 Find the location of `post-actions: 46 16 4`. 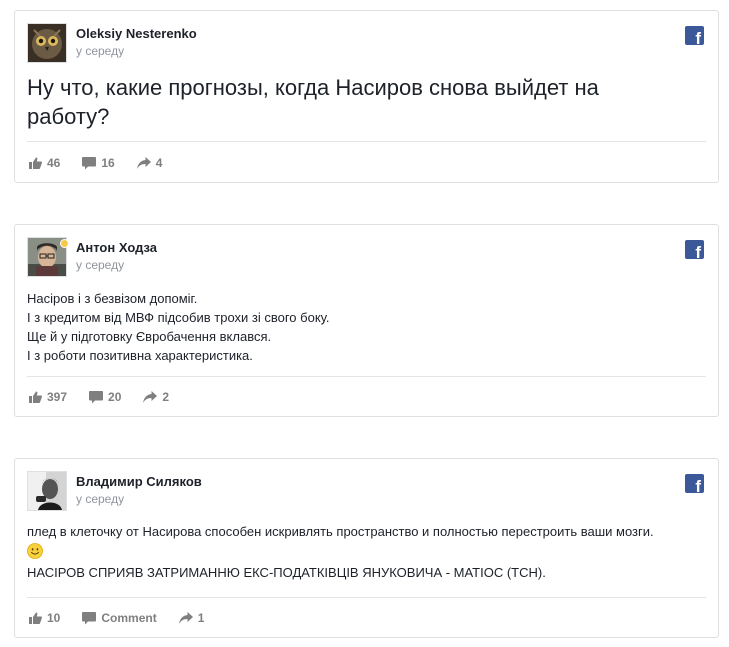

post-actions: 46 16 4 is located at coordinates (106, 163).